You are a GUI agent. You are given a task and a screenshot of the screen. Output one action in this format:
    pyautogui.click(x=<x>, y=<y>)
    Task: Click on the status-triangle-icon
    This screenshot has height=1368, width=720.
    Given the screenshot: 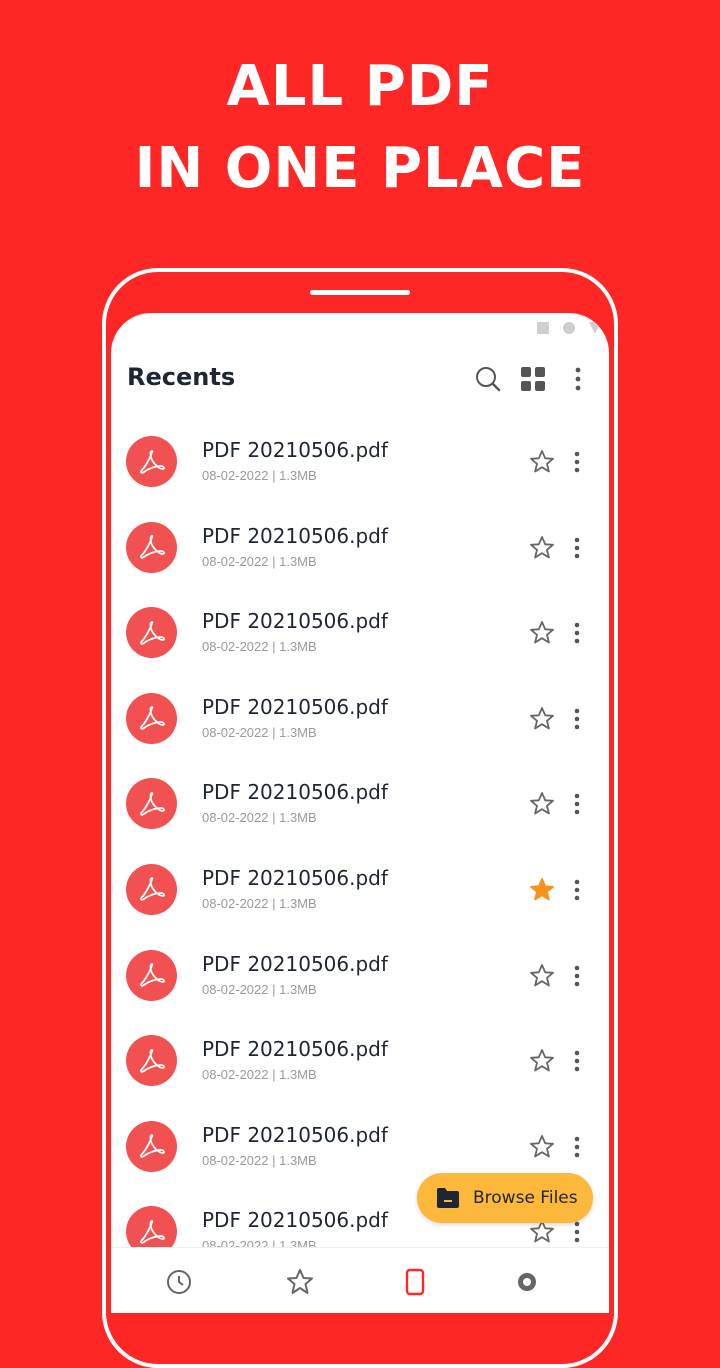 What is the action you would take?
    pyautogui.click(x=595, y=328)
    